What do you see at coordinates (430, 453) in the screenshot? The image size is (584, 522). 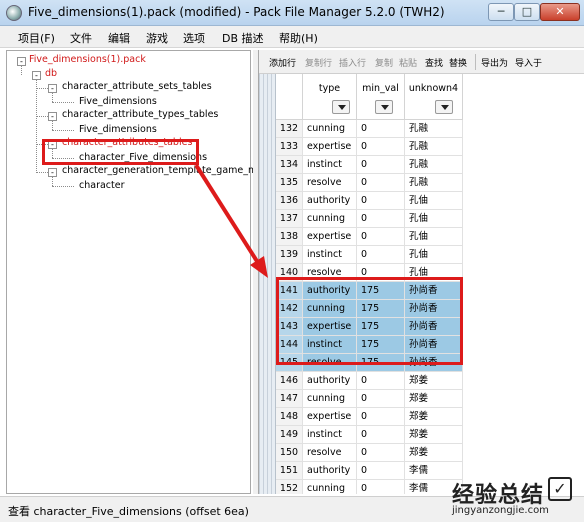 I see `table-row: 150 resolve 0 郑姜` at bounding box center [430, 453].